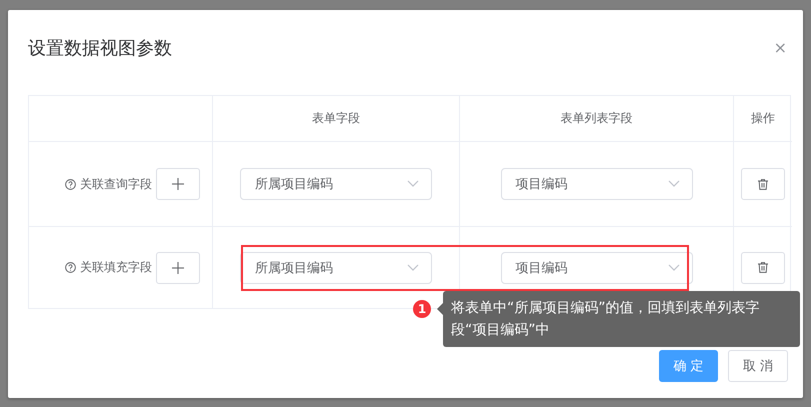 This screenshot has width=811, height=407. Describe the element at coordinates (116, 267) in the screenshot. I see `row-label: 关联填充字段` at that location.